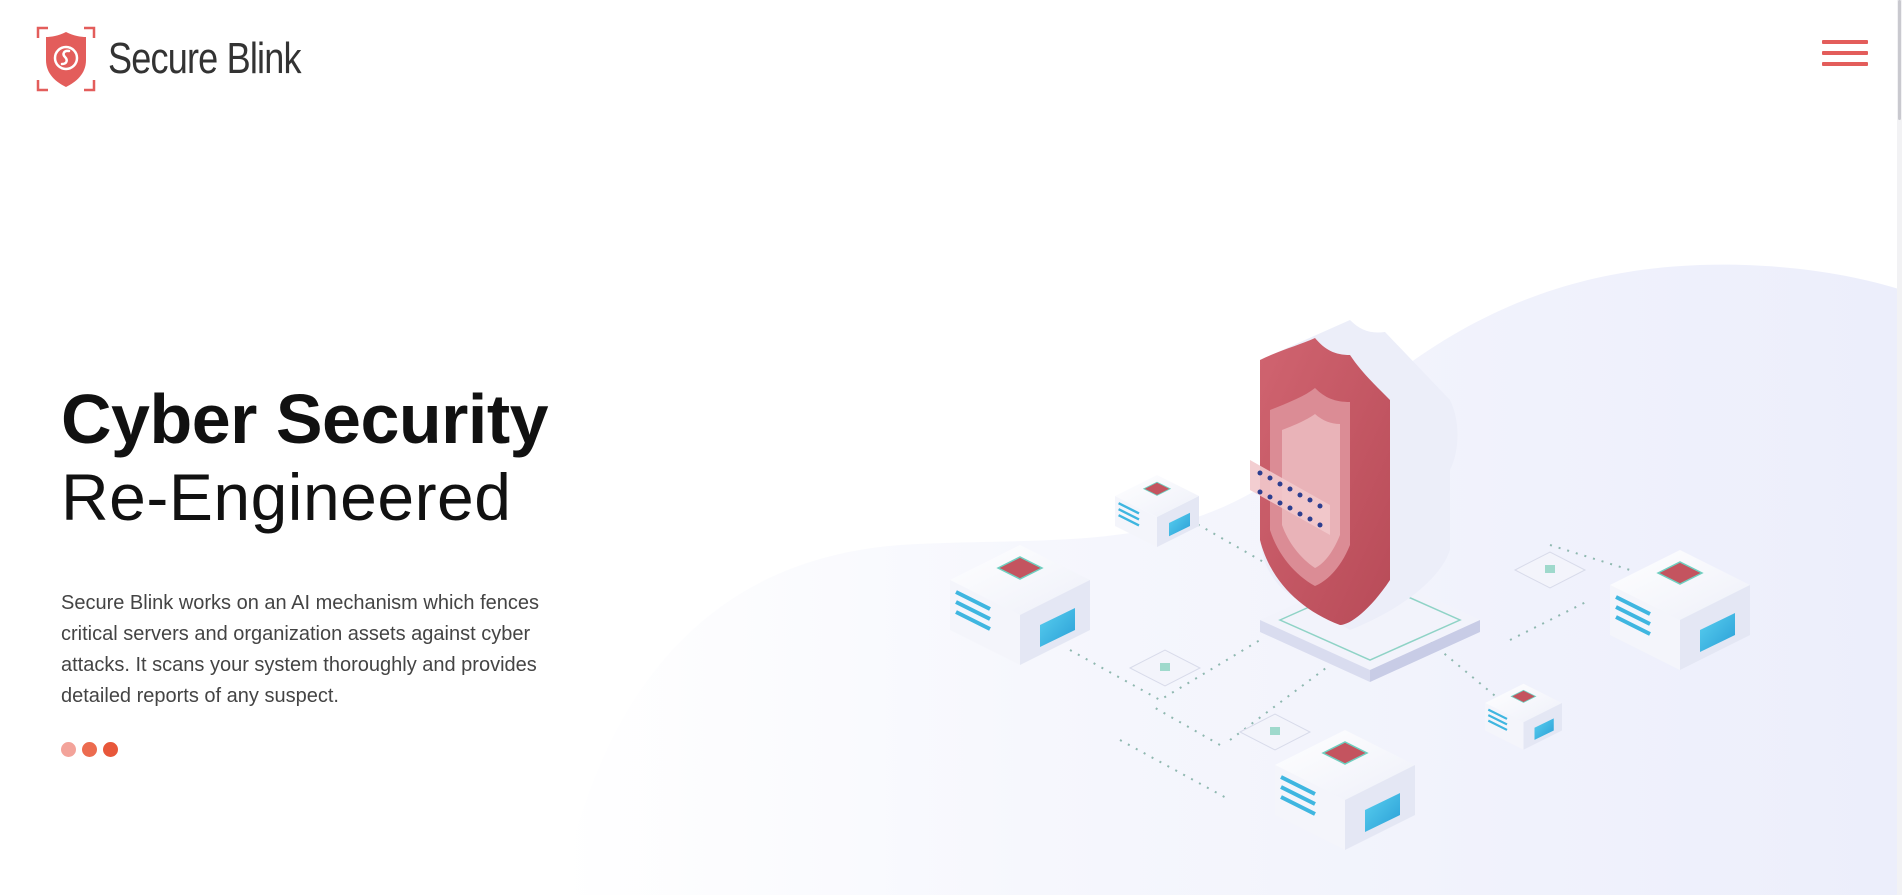  Describe the element at coordinates (1523, 716) in the screenshot. I see `server-box-right-small` at that location.